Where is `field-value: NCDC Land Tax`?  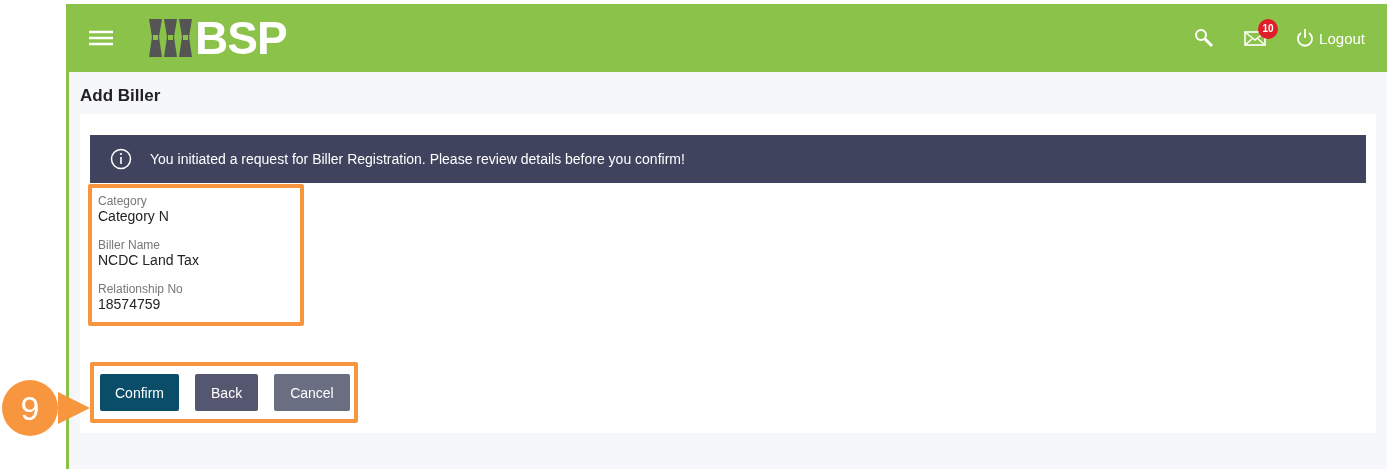 field-value: NCDC Land Tax is located at coordinates (149, 260).